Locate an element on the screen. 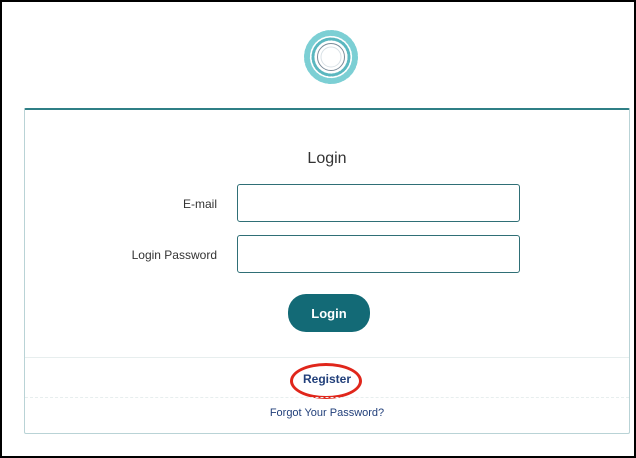 The height and width of the screenshot is (458, 636). email-field is located at coordinates (378, 203).